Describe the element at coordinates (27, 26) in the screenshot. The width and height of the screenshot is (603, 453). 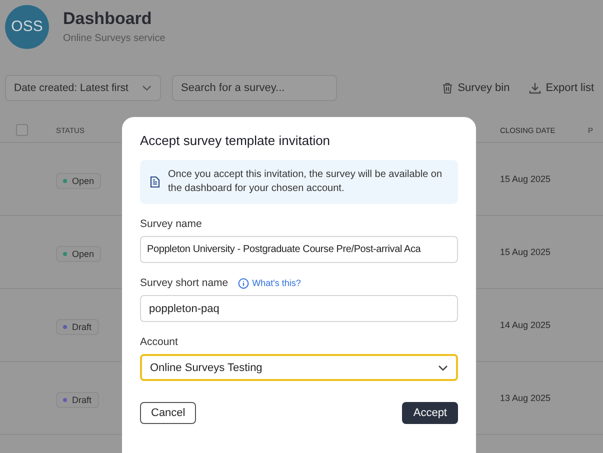
I see `avatar: OSS` at that location.